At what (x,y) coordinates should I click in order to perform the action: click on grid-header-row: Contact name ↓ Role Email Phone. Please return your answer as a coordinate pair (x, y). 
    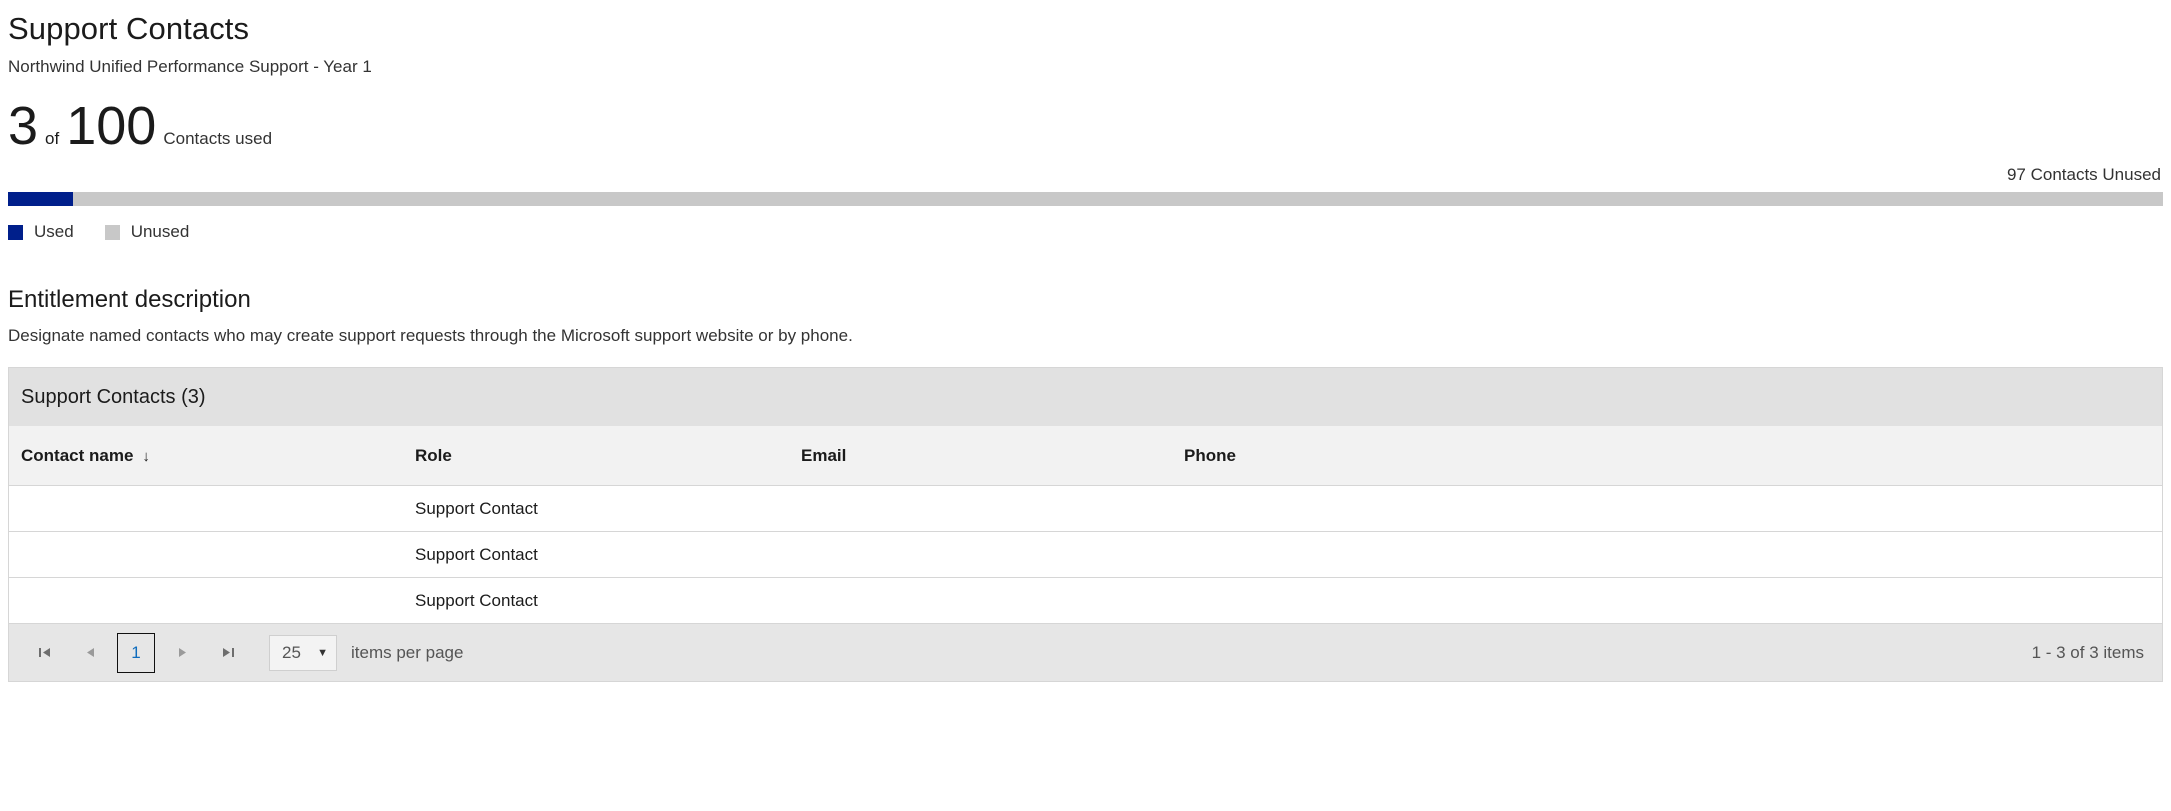
    Looking at the image, I should click on (1085, 456).